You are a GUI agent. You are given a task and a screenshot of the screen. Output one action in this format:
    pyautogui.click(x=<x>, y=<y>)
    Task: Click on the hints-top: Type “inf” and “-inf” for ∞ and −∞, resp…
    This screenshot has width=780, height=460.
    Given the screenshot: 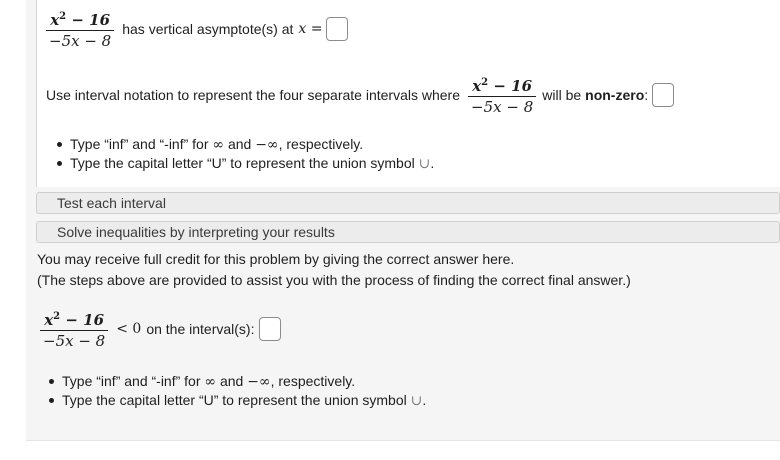 What is the action you would take?
    pyautogui.click(x=244, y=154)
    